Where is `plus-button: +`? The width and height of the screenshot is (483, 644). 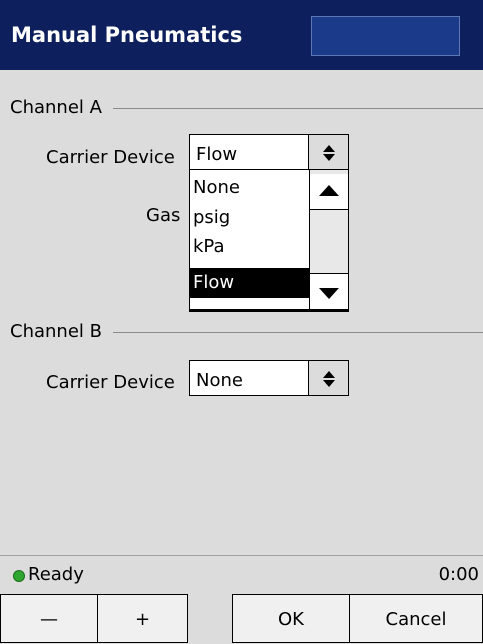 plus-button: + is located at coordinates (142, 618).